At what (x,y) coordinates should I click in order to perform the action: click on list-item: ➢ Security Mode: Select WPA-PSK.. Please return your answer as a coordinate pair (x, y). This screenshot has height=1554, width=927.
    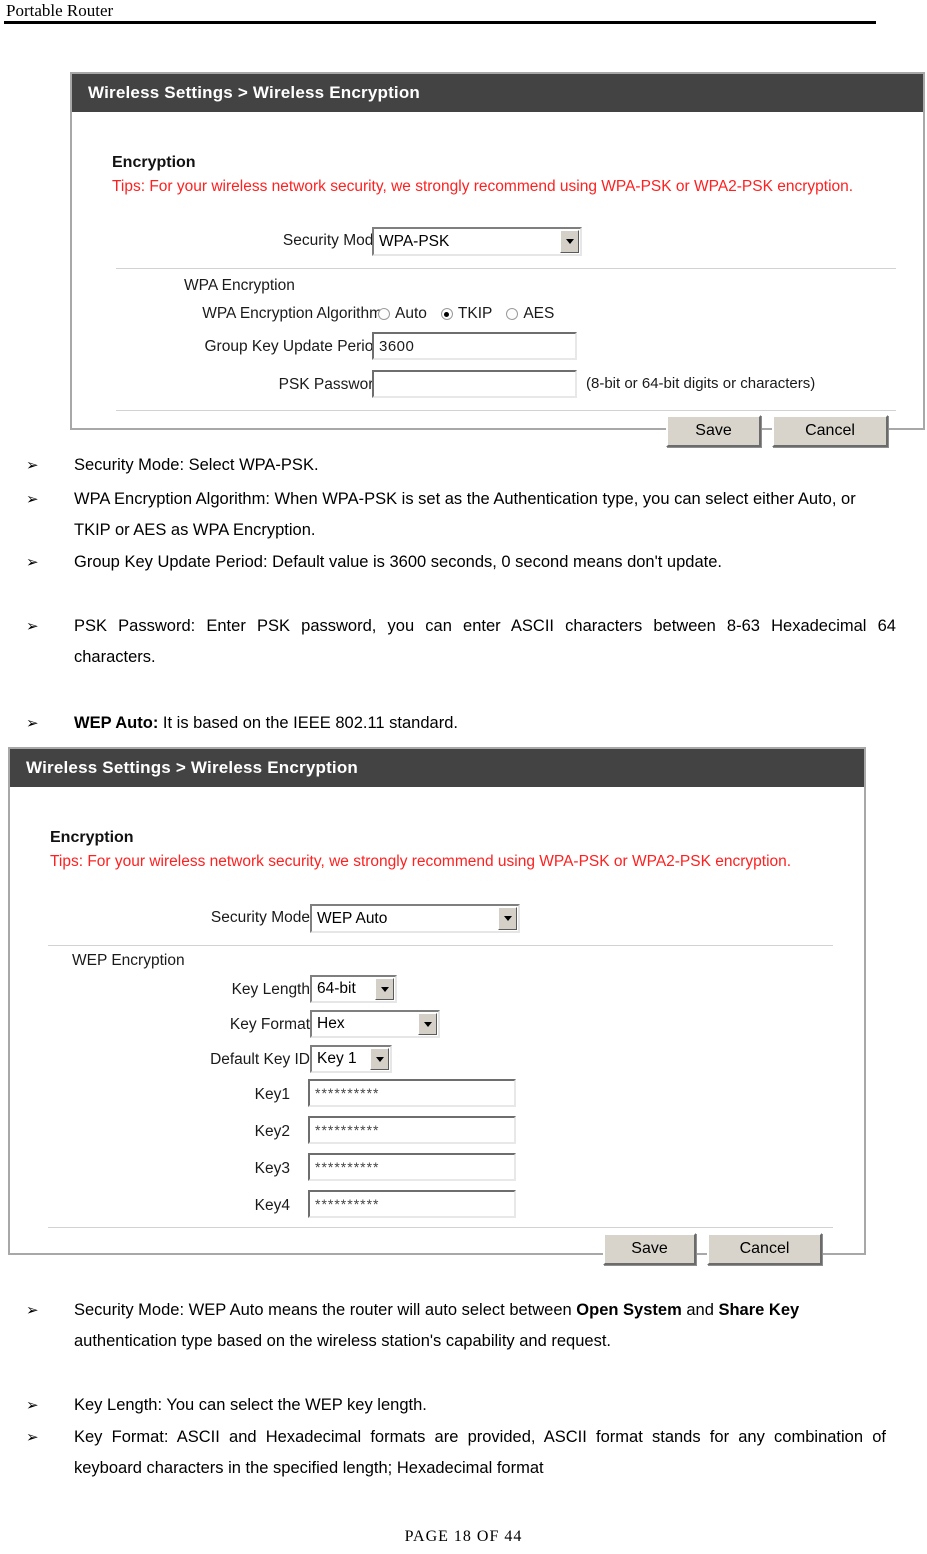
    Looking at the image, I should click on (461, 465).